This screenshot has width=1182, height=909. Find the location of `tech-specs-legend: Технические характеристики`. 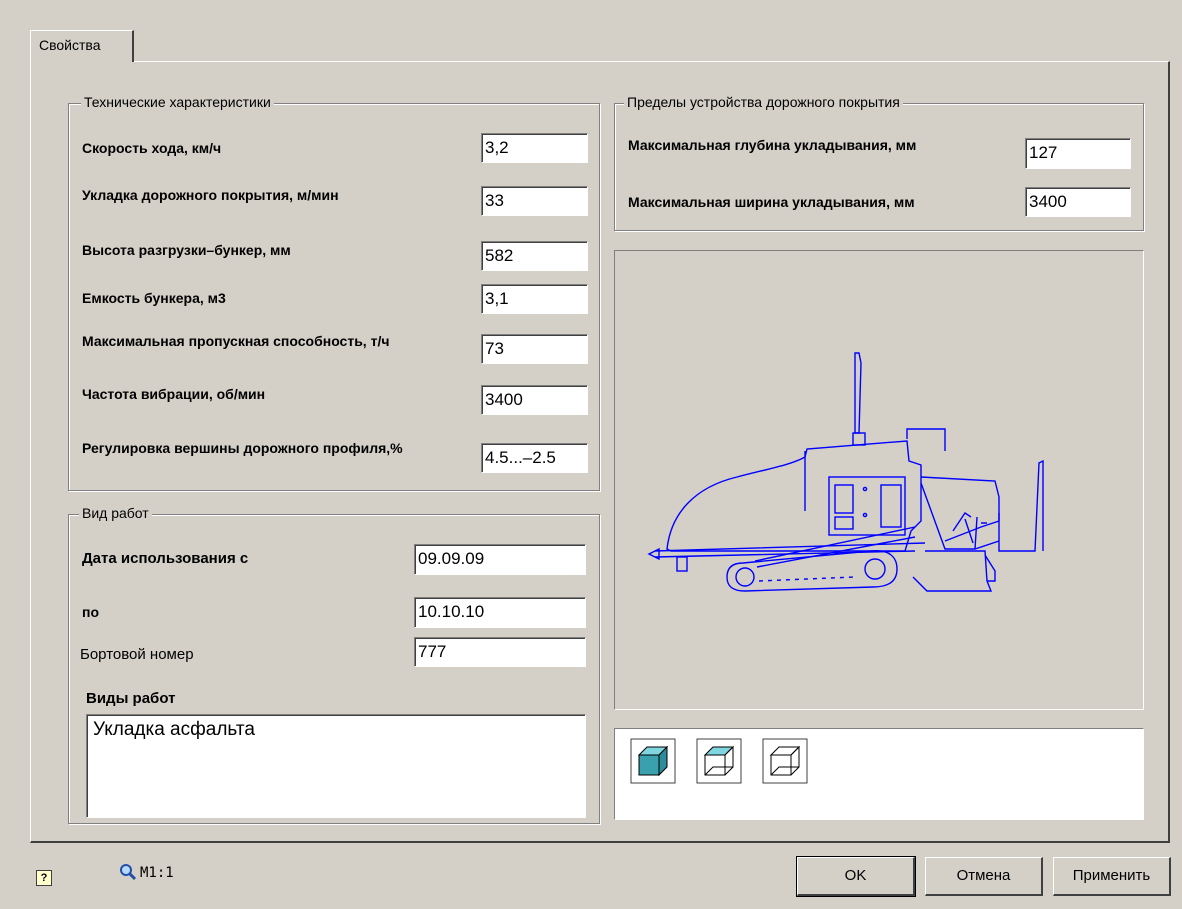

tech-specs-legend: Технические характеристики is located at coordinates (177, 102).